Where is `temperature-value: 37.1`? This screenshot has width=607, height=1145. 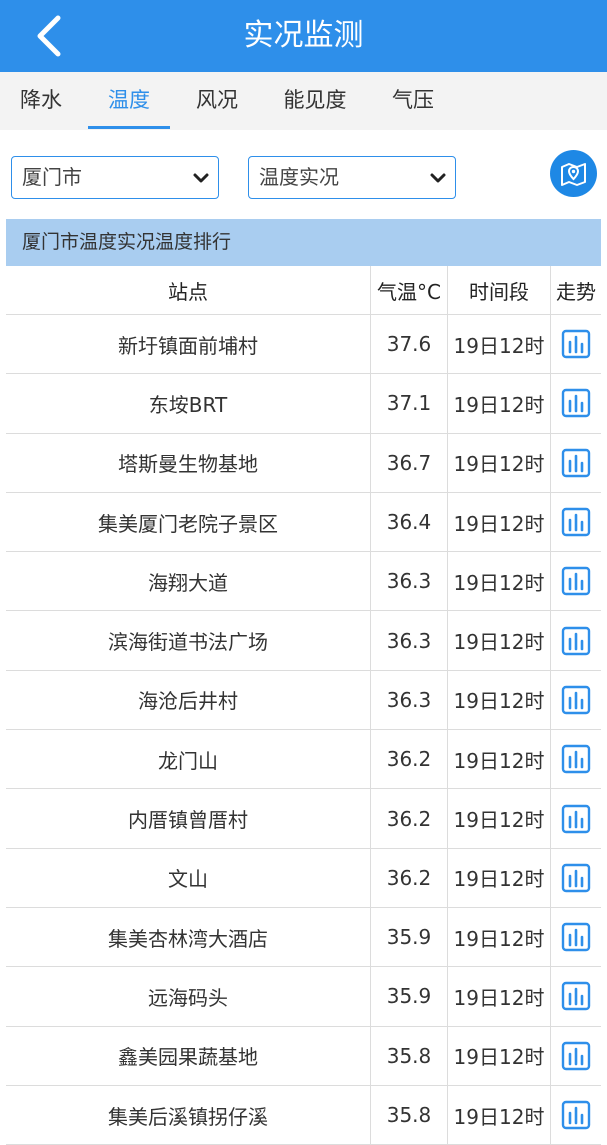 temperature-value: 37.1 is located at coordinates (408, 403).